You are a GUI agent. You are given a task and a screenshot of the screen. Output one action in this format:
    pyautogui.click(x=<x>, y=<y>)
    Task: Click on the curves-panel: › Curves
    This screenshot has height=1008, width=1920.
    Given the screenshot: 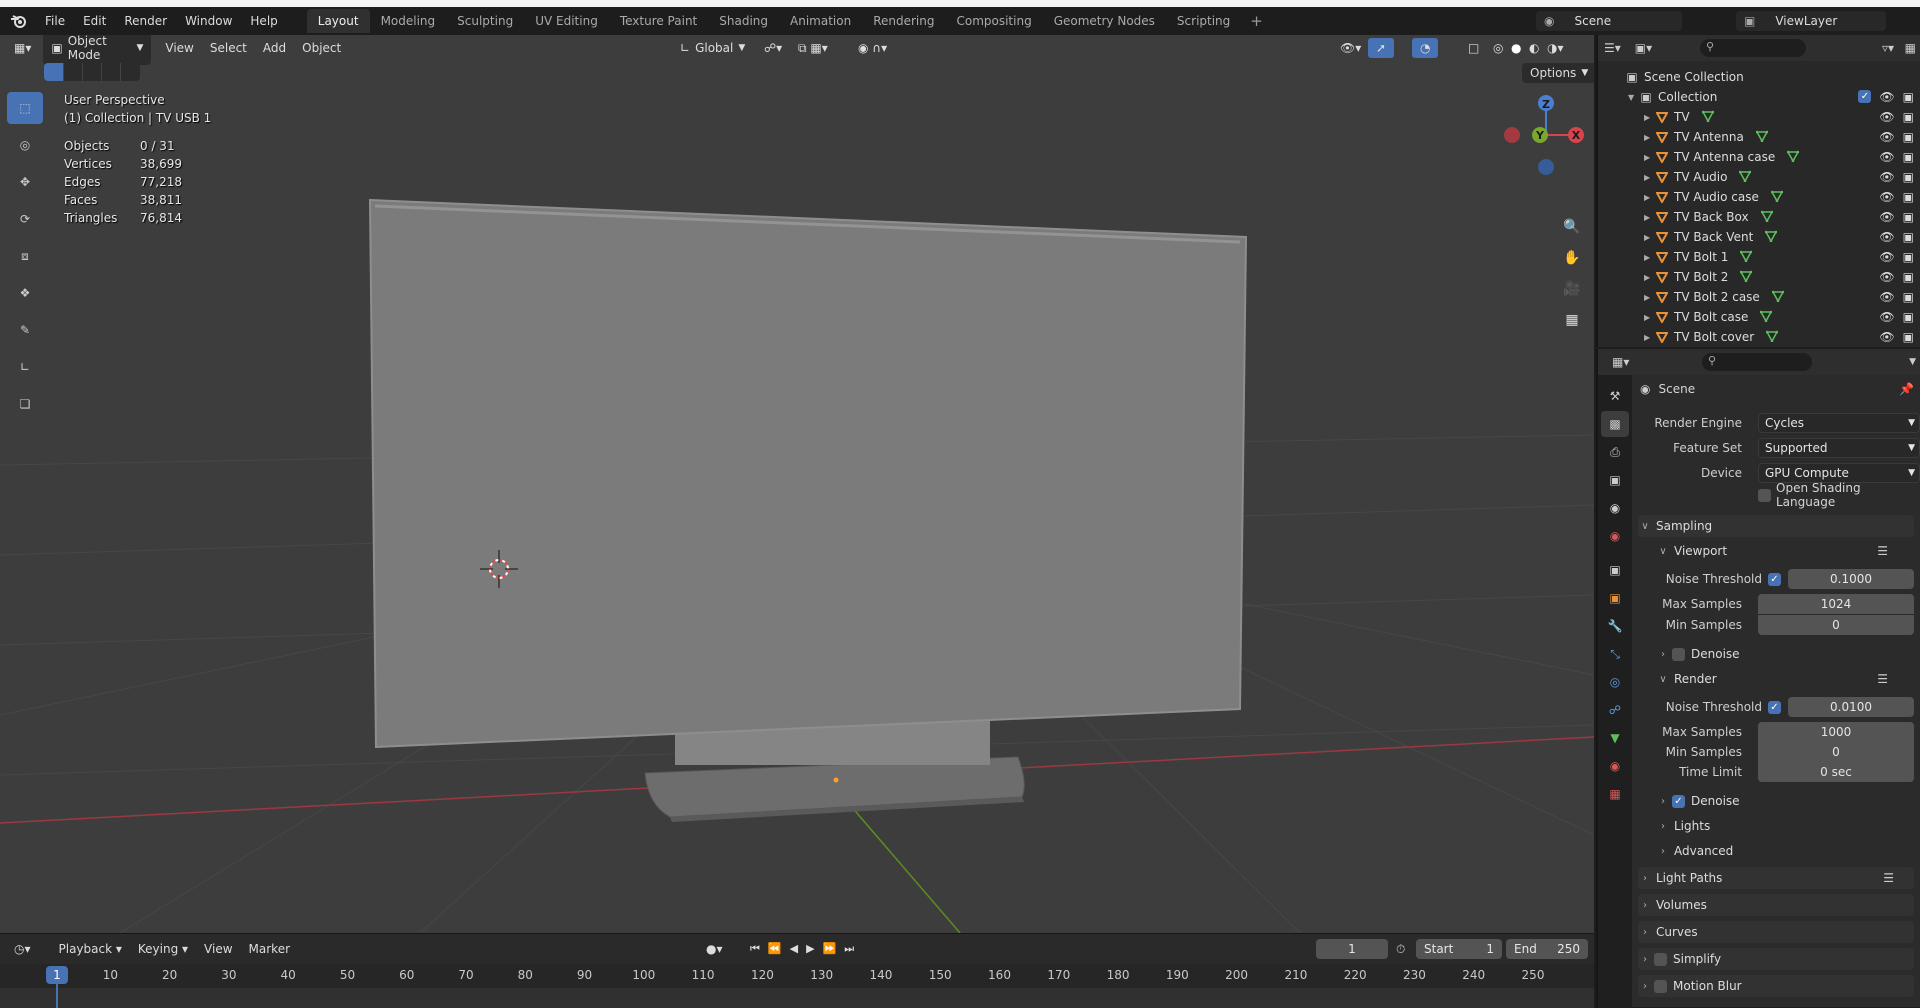 What is the action you would take?
    pyautogui.click(x=1776, y=932)
    